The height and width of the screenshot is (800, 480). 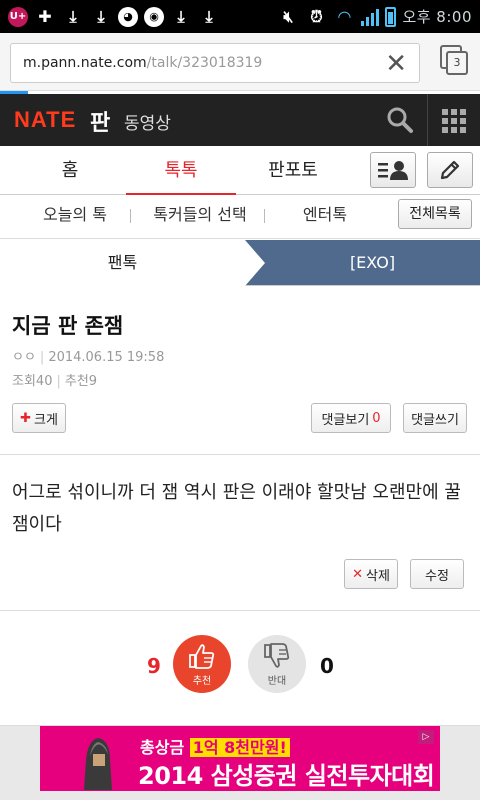 I want to click on breadcrumb: 팬톡 [EXO], so click(x=240, y=263).